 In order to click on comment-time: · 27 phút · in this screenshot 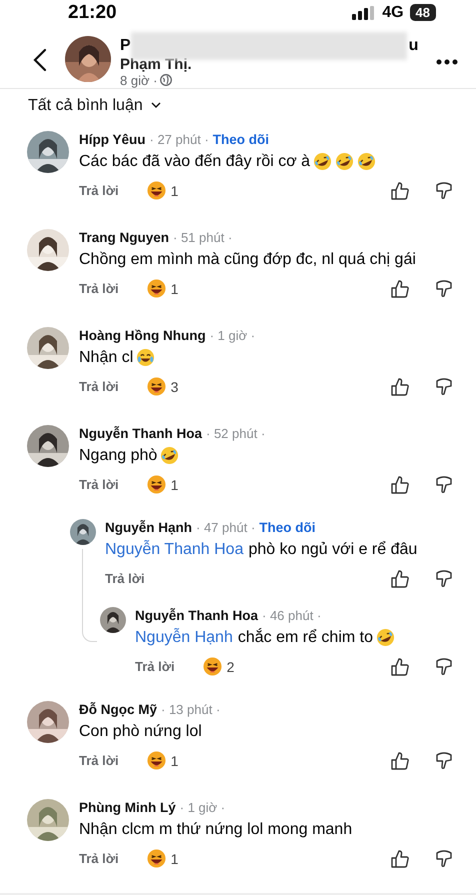, I will do `click(179, 139)`.